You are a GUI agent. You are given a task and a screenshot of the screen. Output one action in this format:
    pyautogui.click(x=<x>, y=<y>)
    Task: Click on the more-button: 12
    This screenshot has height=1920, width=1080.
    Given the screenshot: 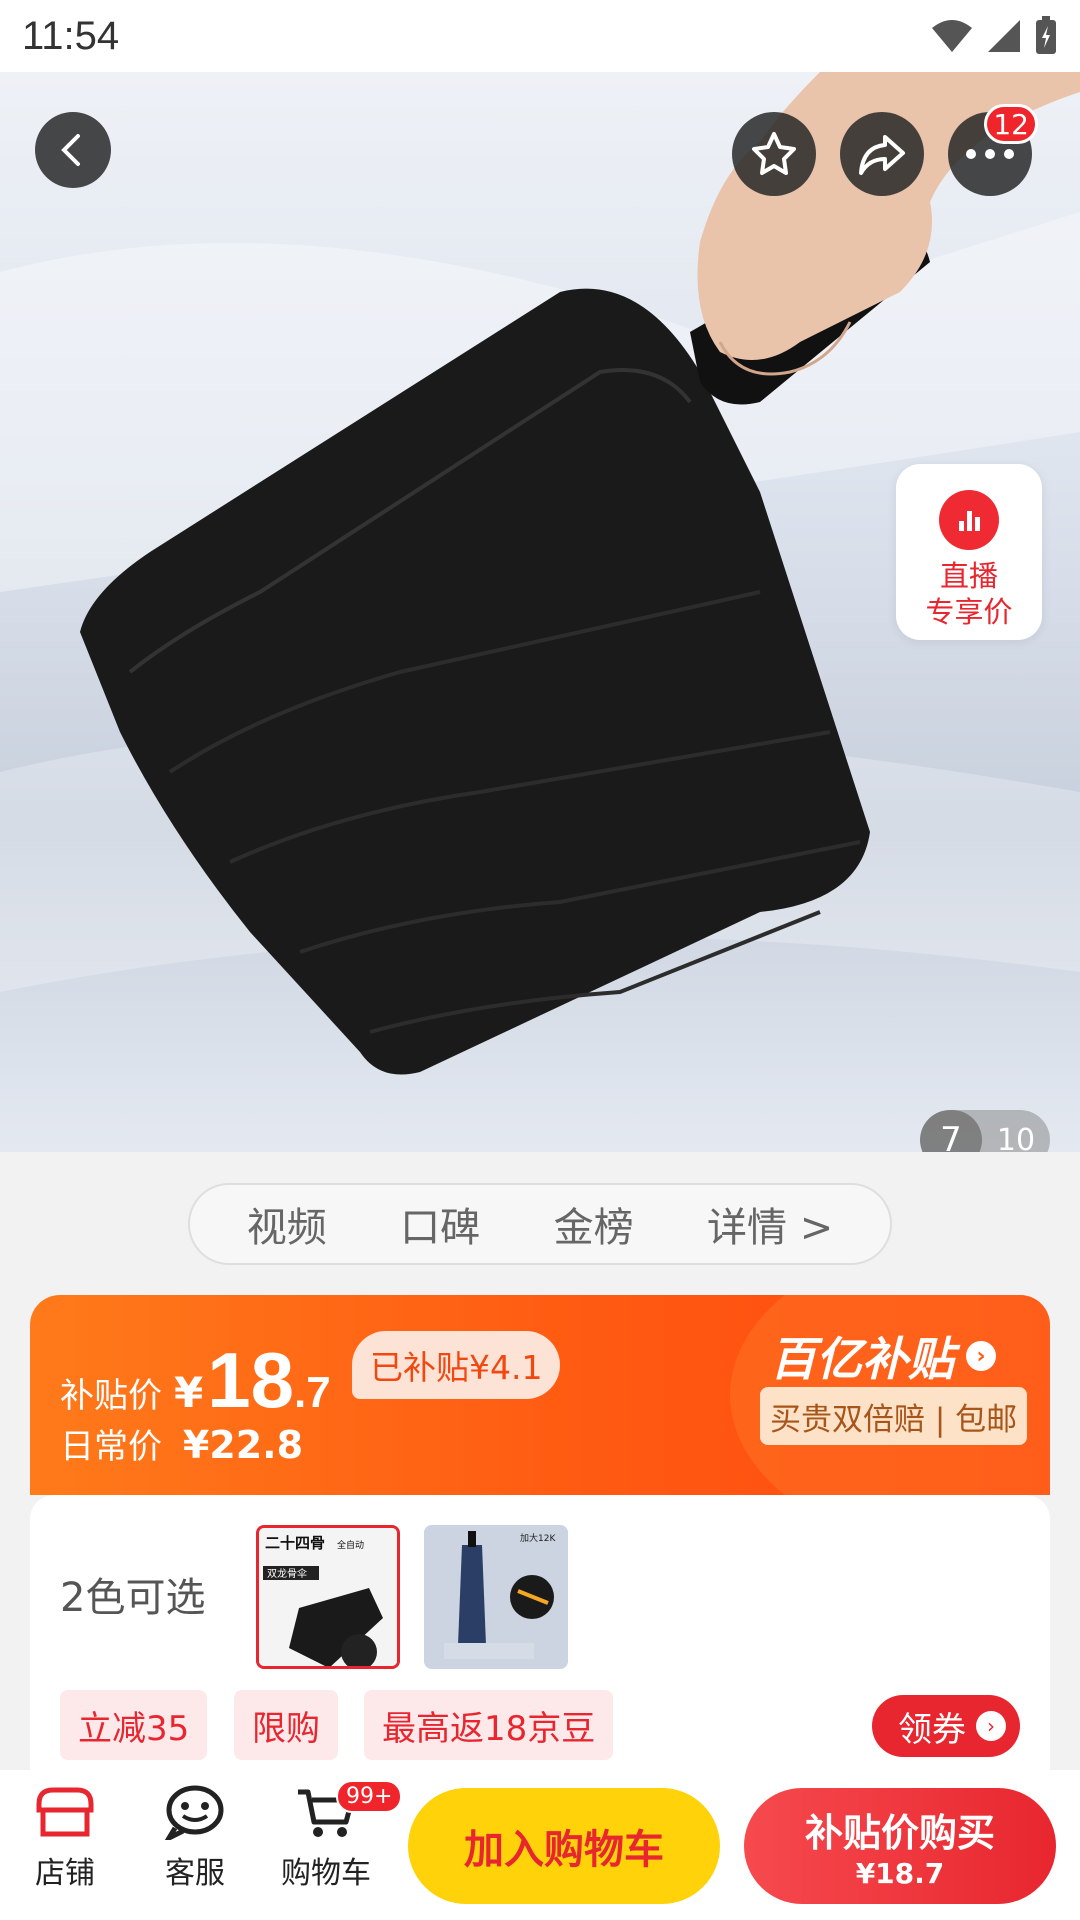 What is the action you would take?
    pyautogui.click(x=993, y=150)
    